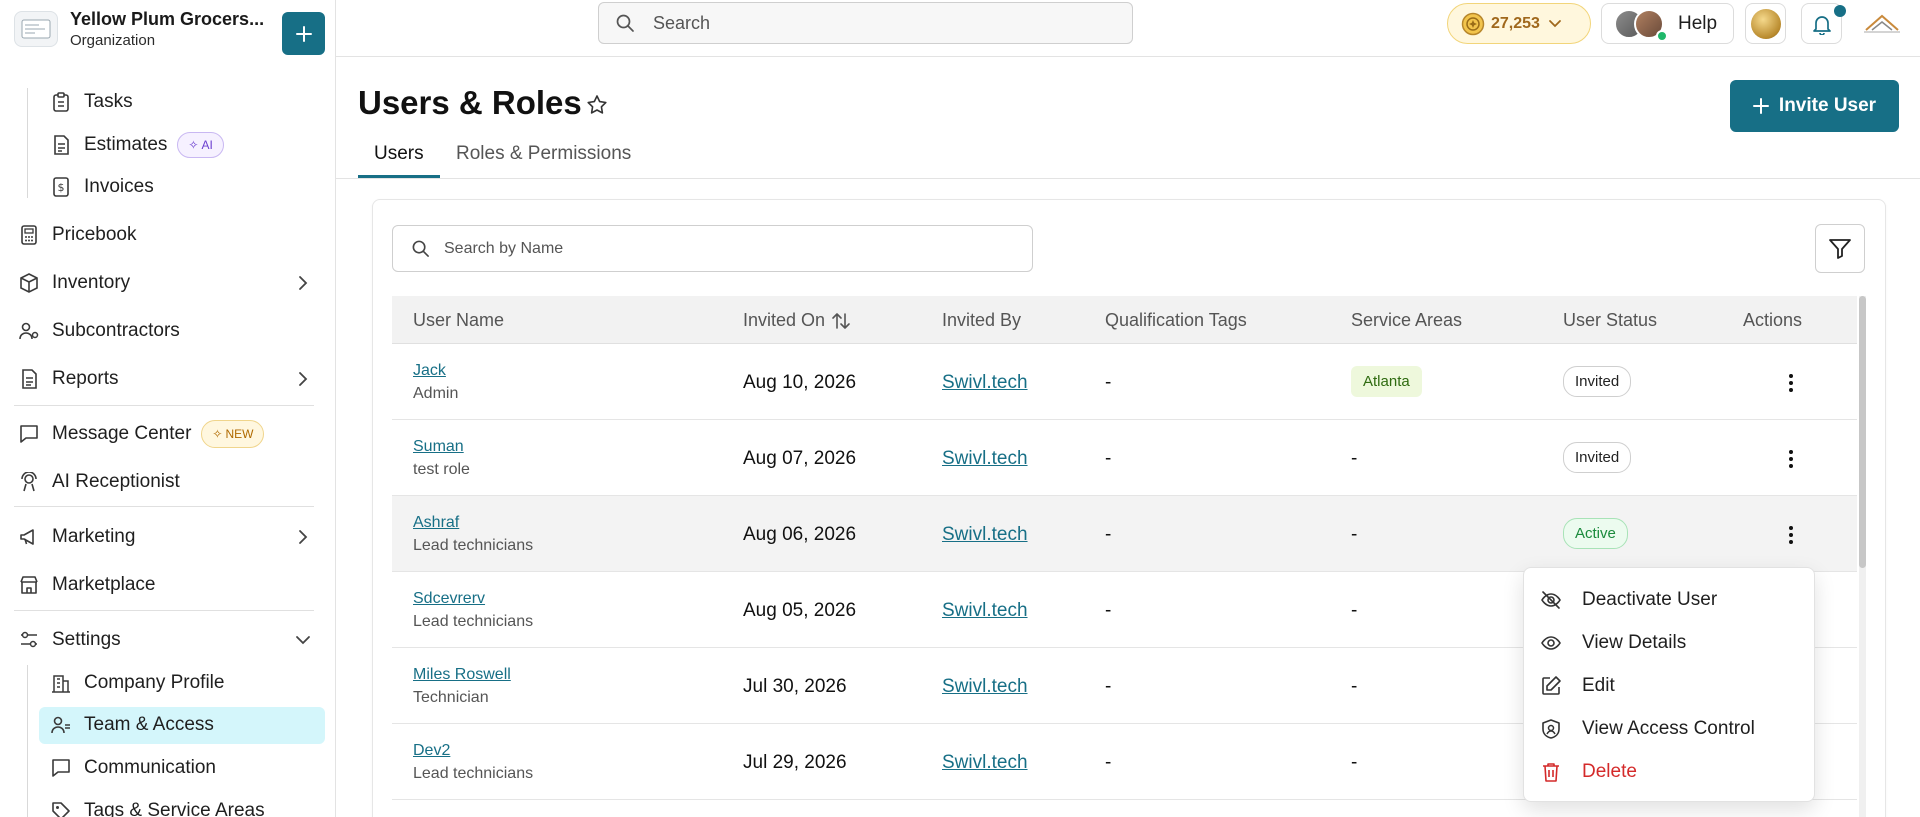  Describe the element at coordinates (99, 482) in the screenshot. I see `sidebar-item-ai-receptionist: AI Receptionist` at that location.